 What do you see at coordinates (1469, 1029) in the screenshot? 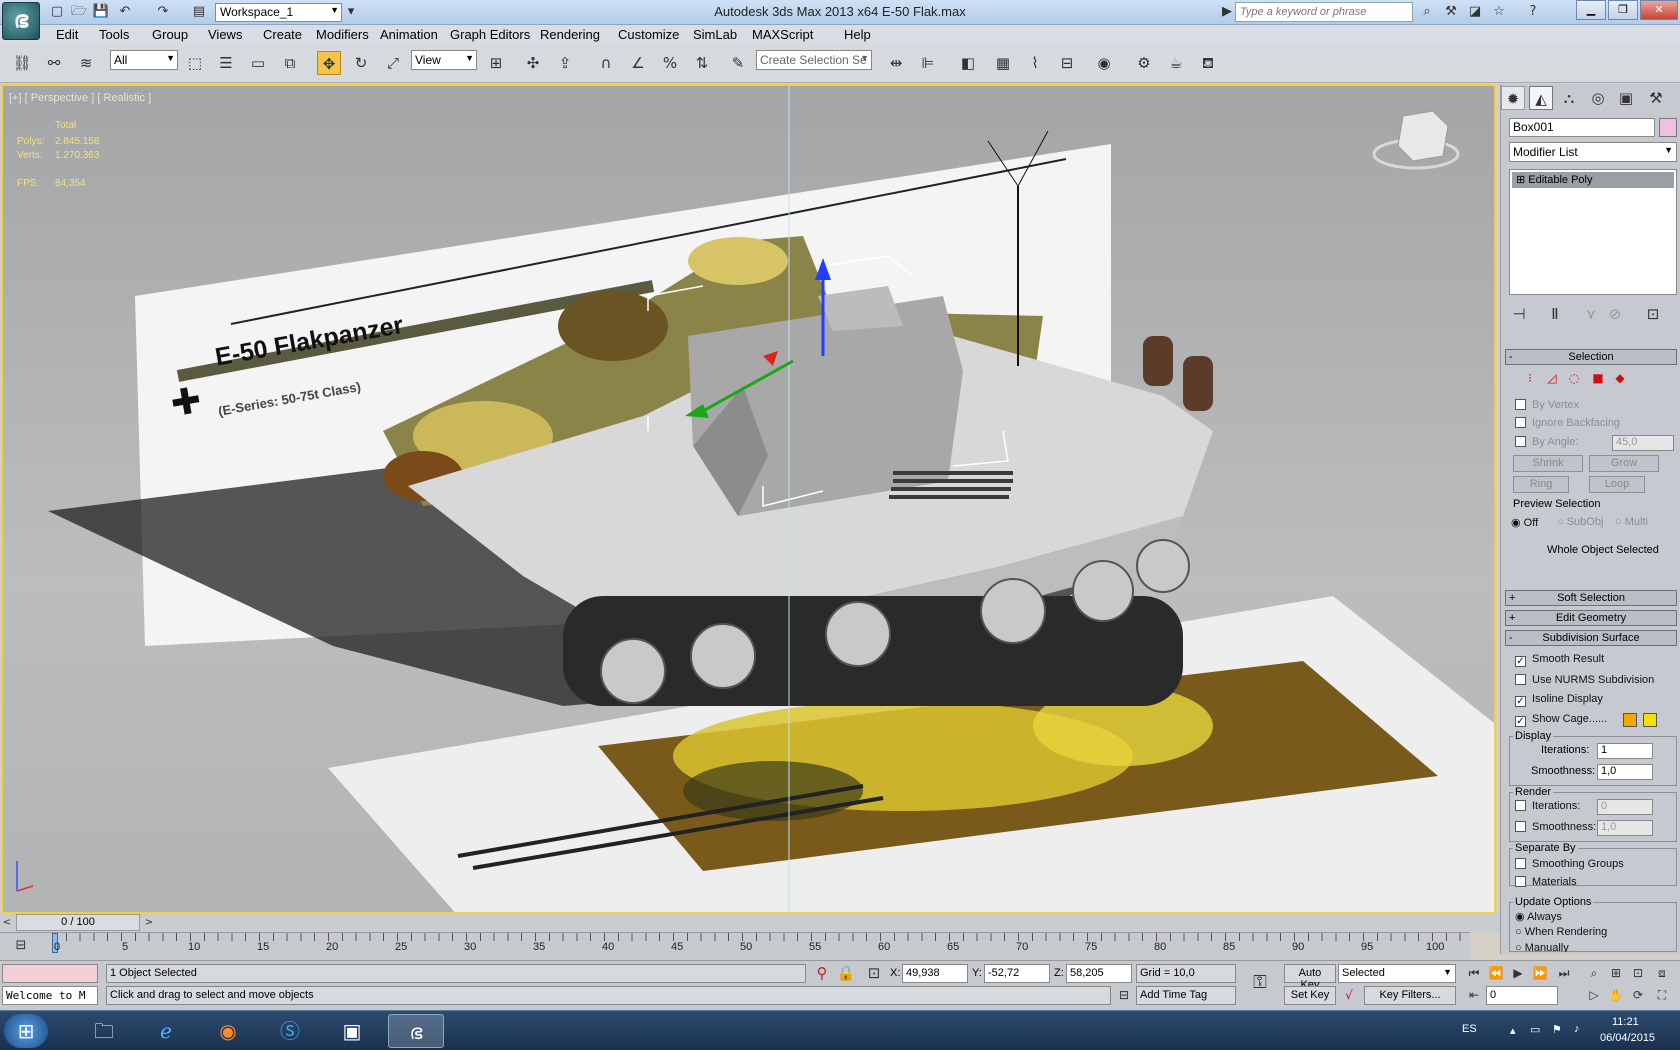
I see `language-indicator: ES` at bounding box center [1469, 1029].